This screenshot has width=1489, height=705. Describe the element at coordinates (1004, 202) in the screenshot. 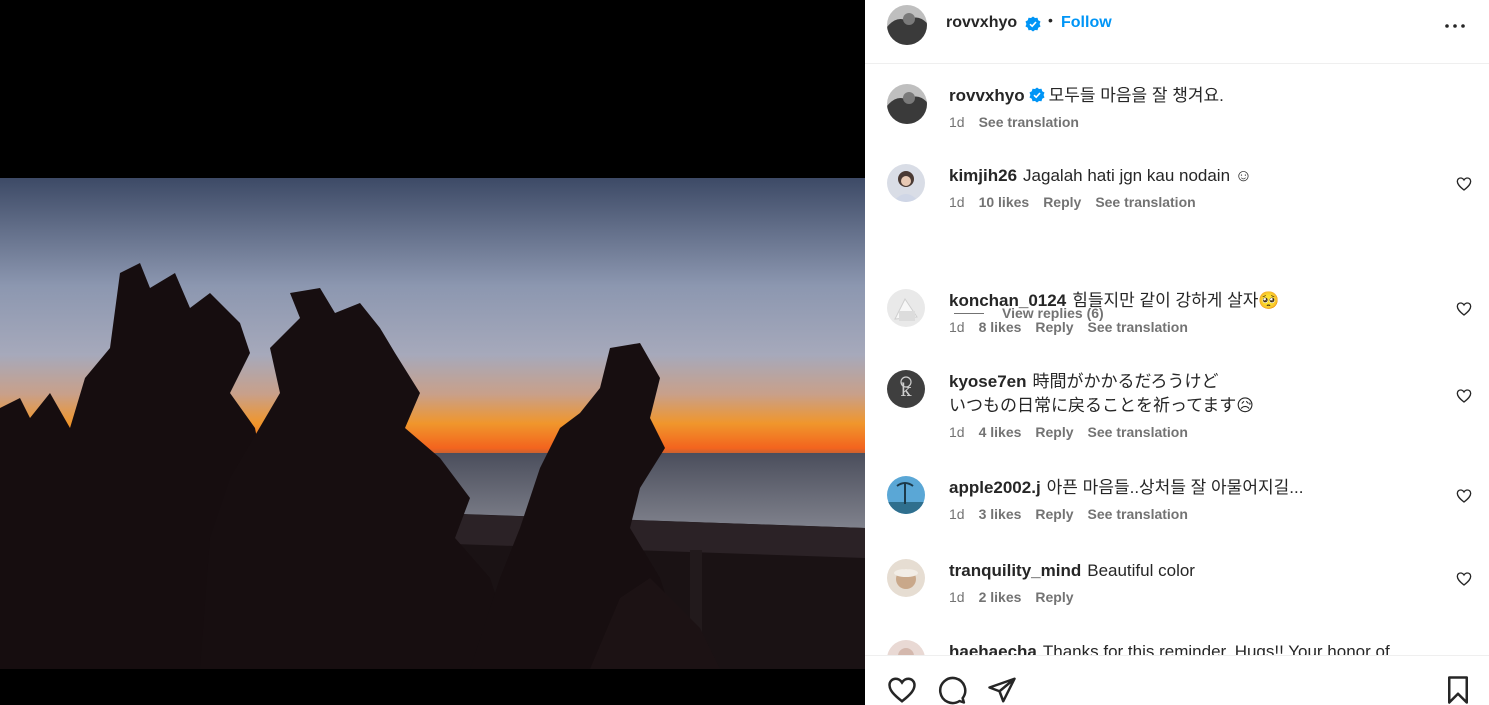

I see `comment-likes: 10 likes` at that location.